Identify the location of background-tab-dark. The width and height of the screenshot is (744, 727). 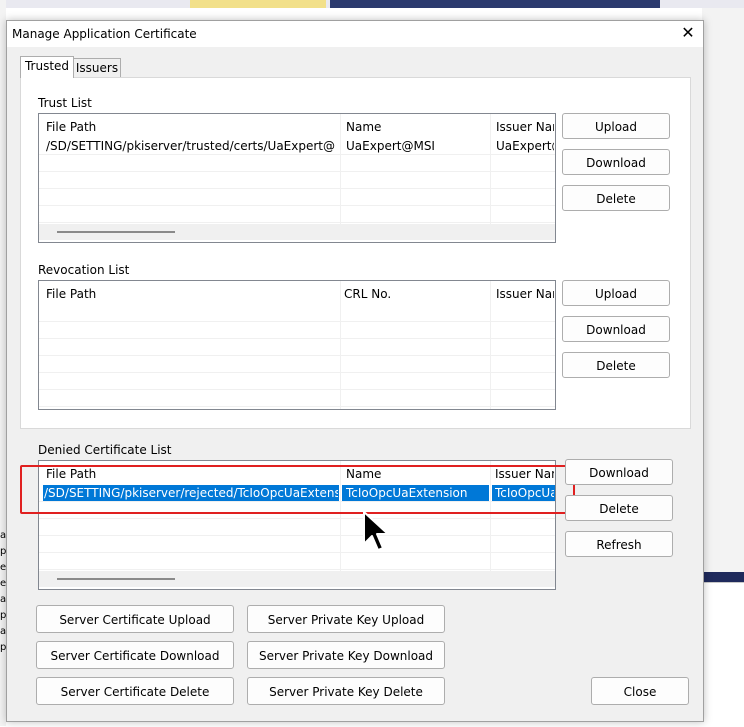
(495, 4).